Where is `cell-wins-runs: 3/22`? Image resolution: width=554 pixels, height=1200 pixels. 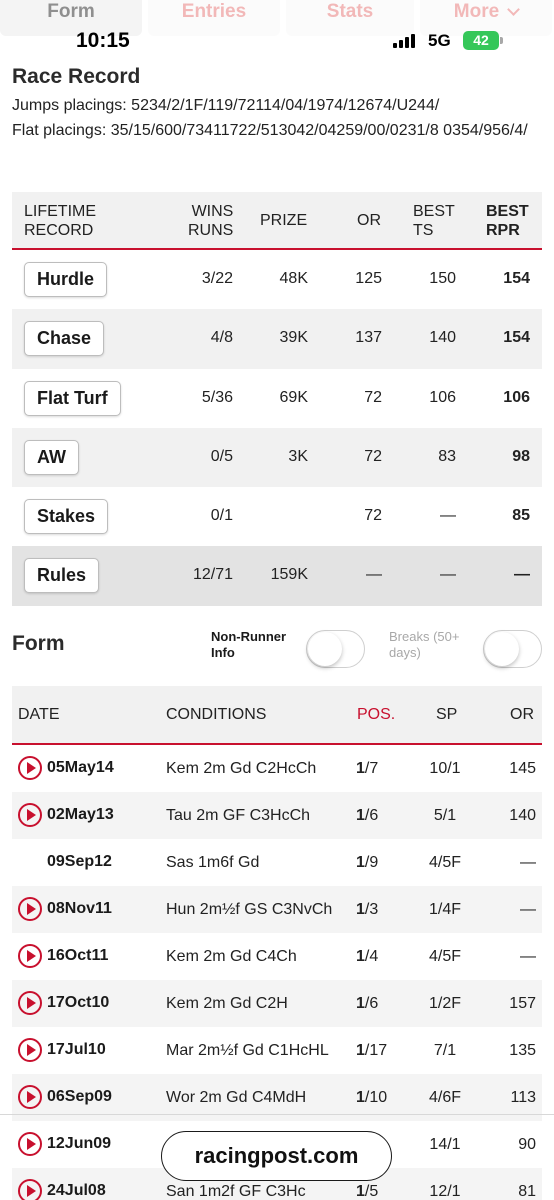
cell-wins-runs: 3/22 is located at coordinates (217, 278).